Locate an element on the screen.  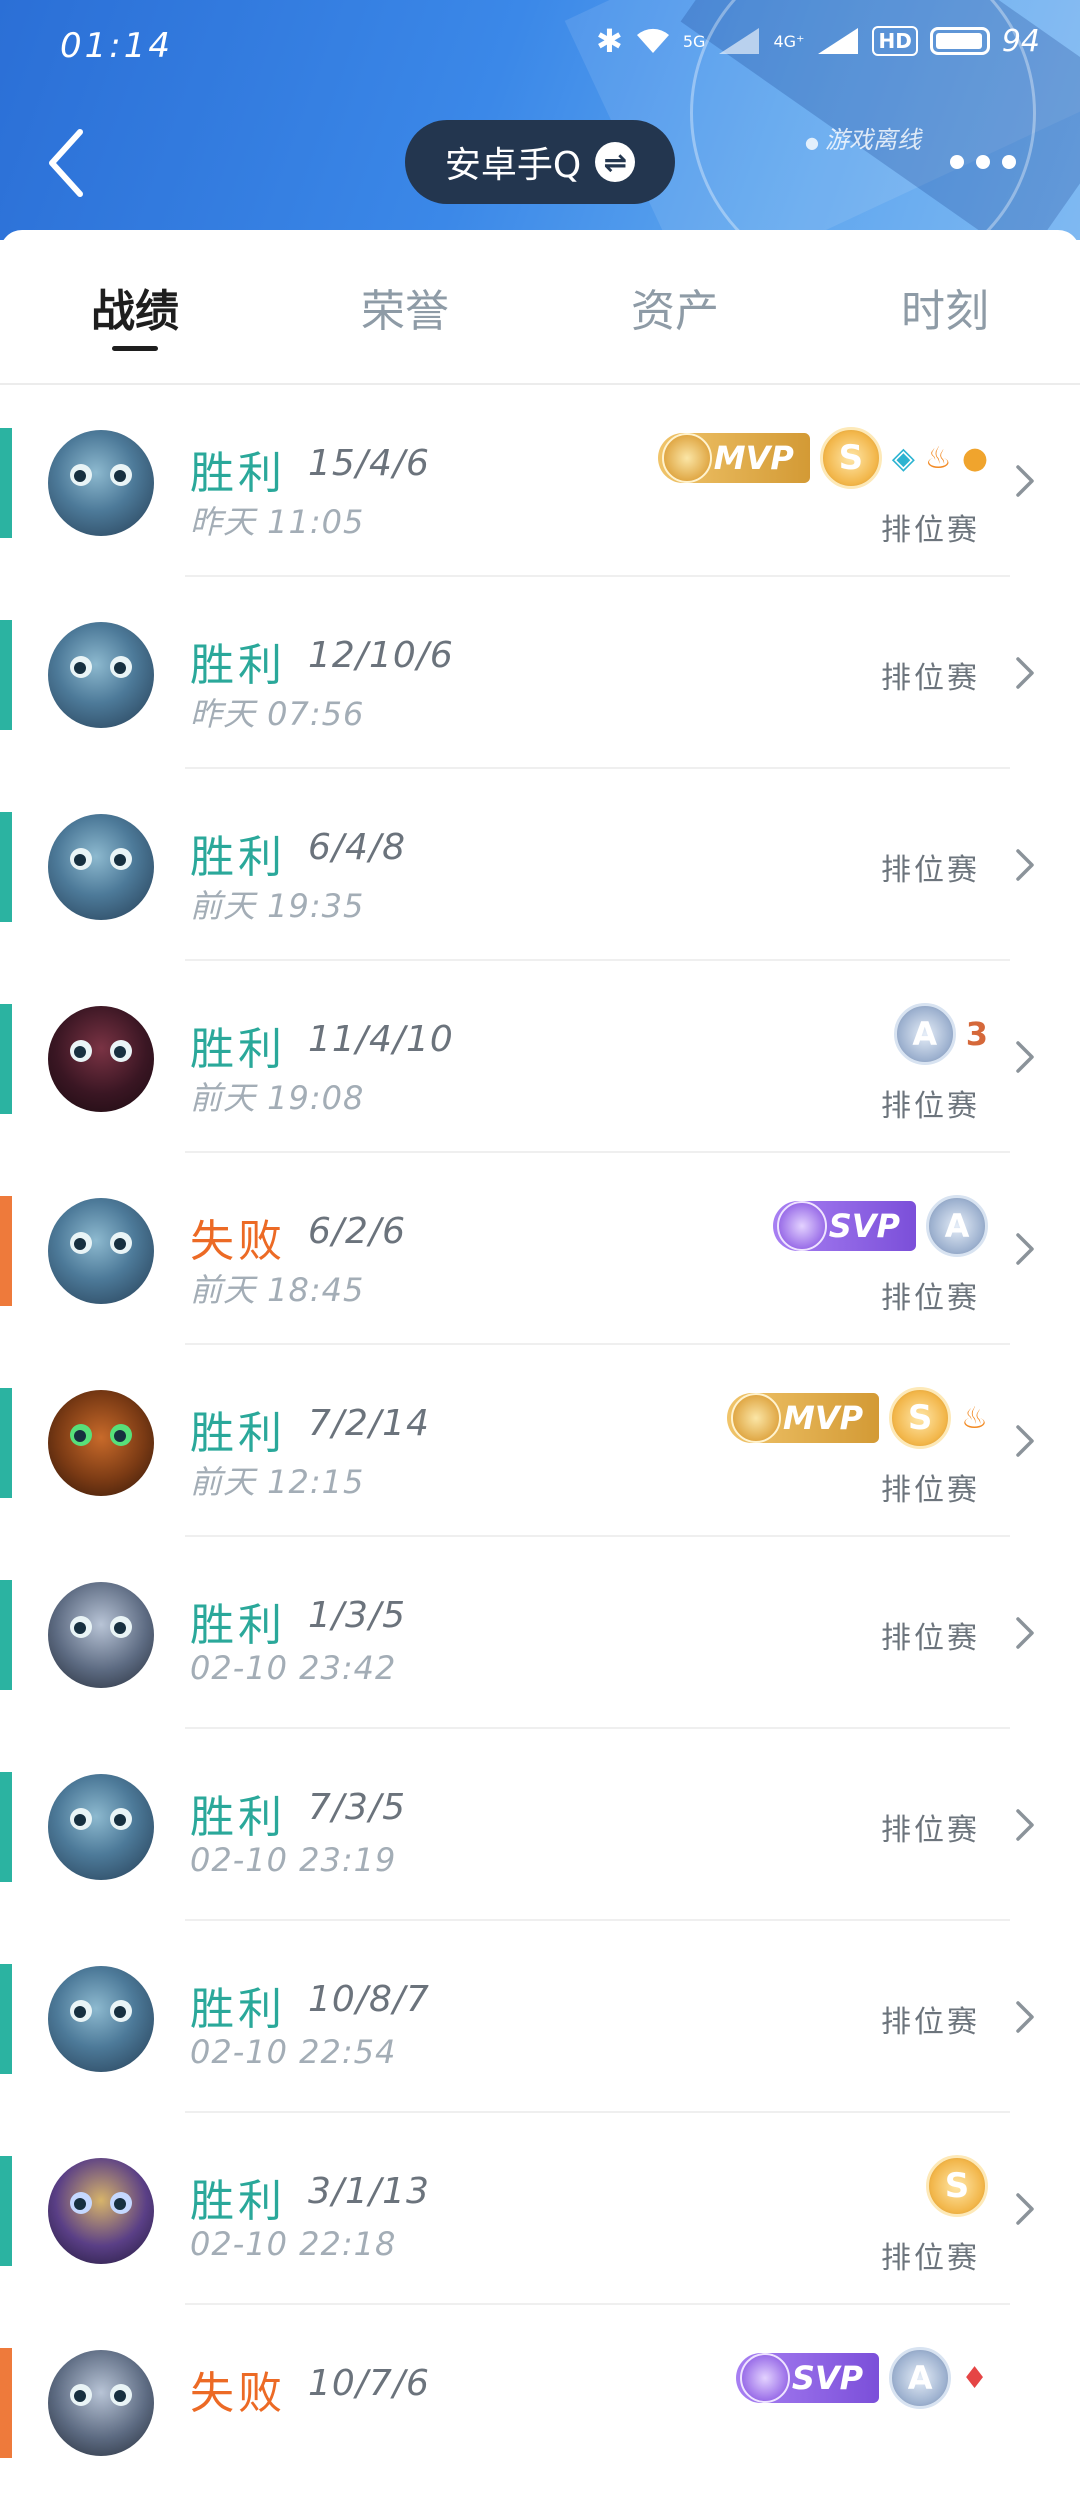
status-icons: ✱ 5G 4G⁺ HD 94 is located at coordinates (818, 41).